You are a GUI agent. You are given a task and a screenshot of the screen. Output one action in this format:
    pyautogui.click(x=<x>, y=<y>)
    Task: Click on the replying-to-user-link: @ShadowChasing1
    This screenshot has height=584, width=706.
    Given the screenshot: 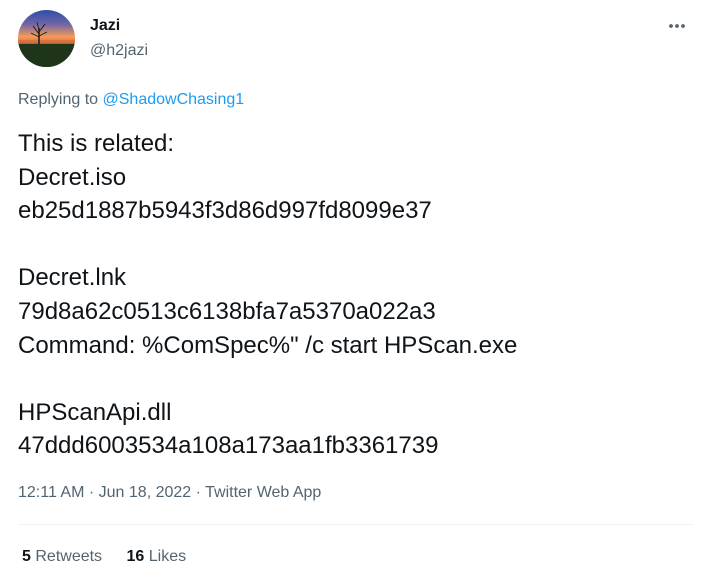 What is the action you would take?
    pyautogui.click(x=174, y=99)
    